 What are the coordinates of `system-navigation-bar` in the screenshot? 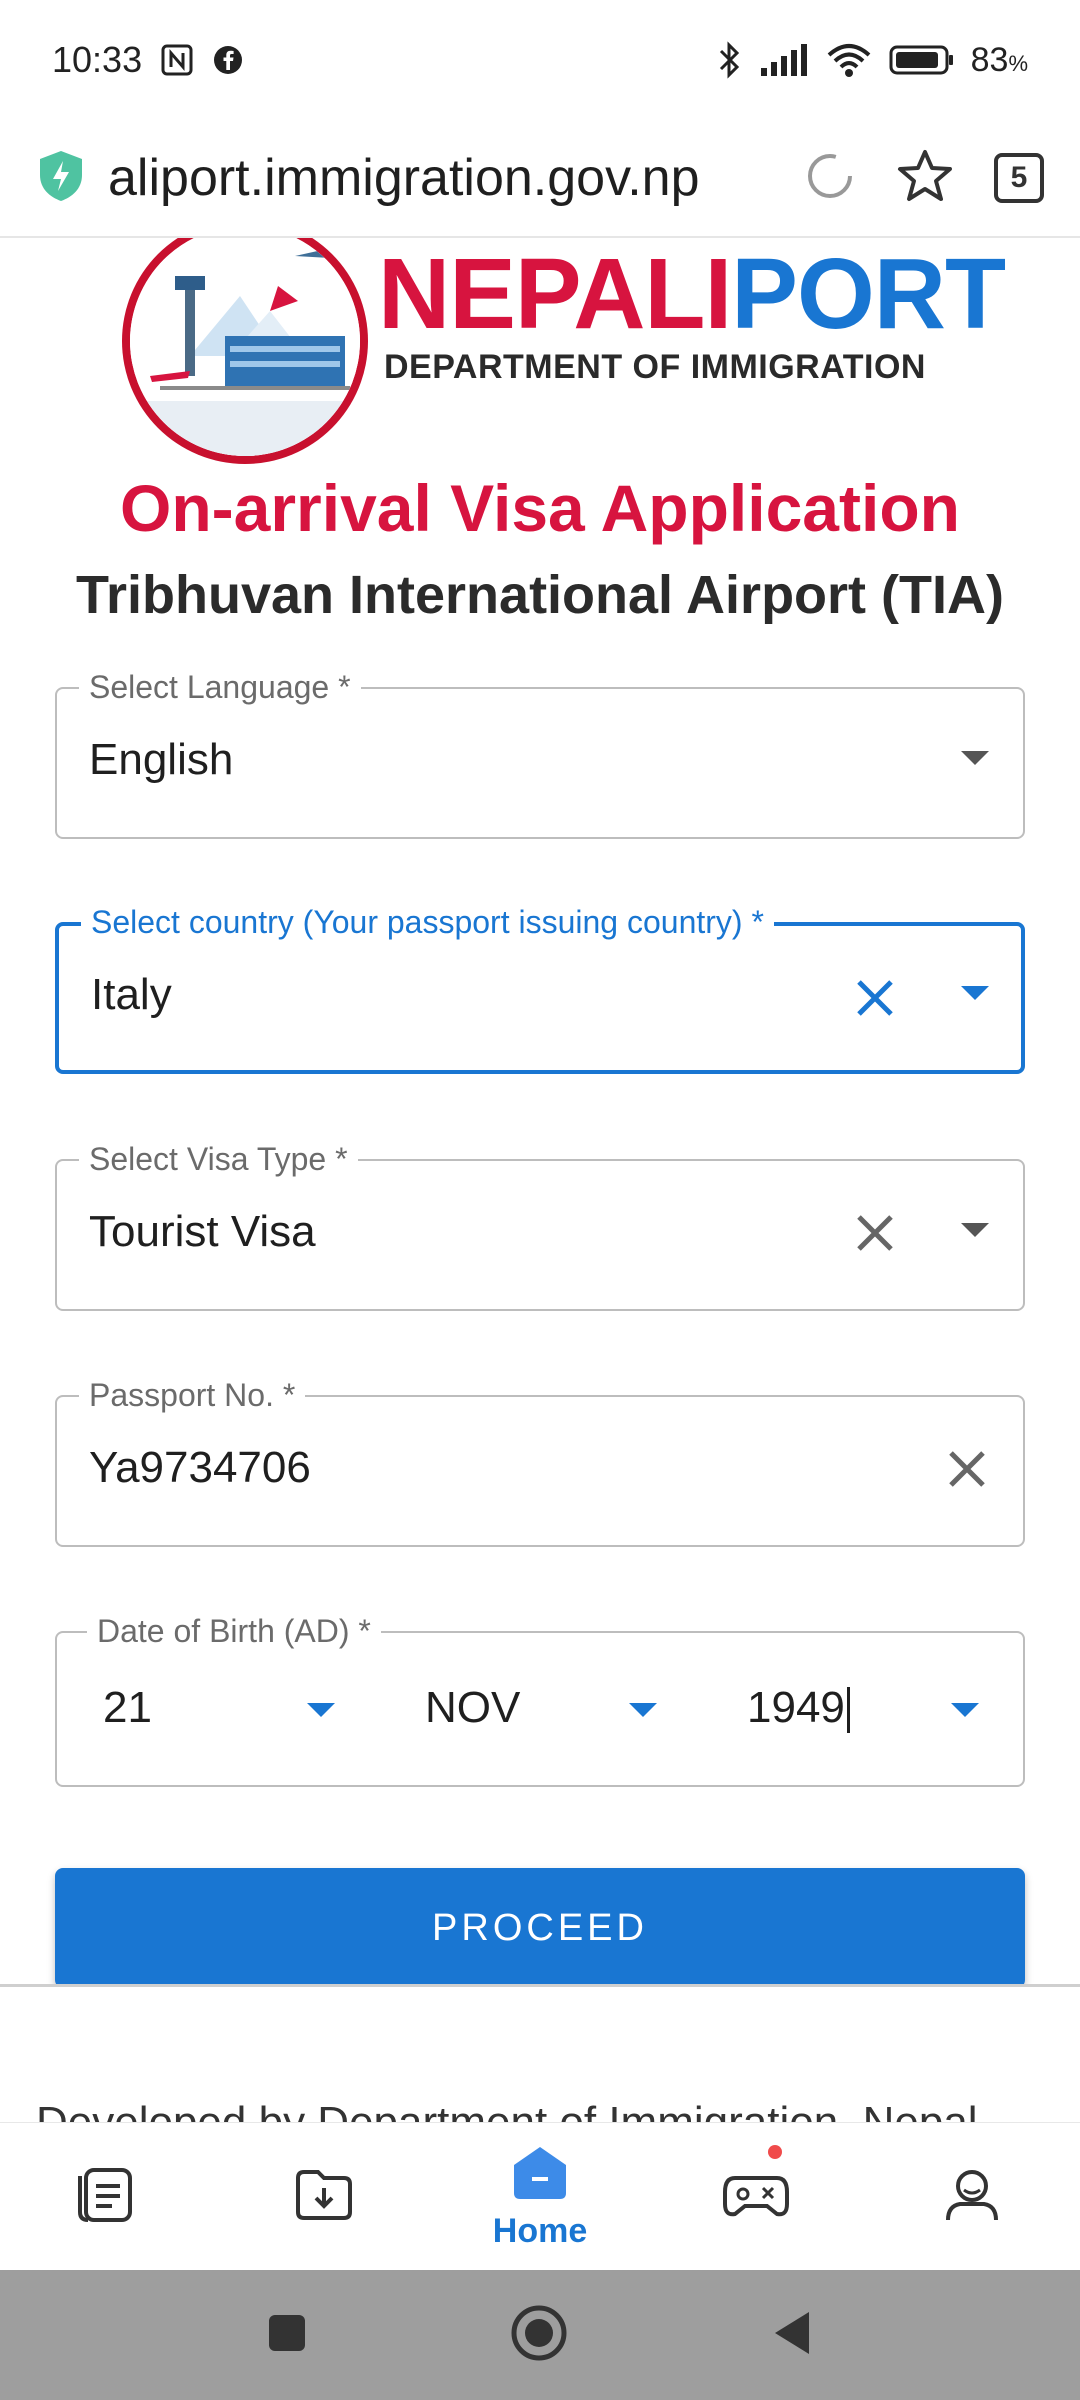 It's located at (540, 2335).